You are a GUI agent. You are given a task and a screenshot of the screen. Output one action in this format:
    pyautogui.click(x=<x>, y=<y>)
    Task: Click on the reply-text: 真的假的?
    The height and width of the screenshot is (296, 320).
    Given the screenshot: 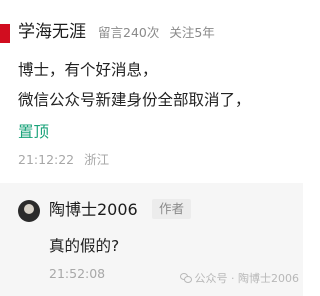 What is the action you would take?
    pyautogui.click(x=84, y=246)
    